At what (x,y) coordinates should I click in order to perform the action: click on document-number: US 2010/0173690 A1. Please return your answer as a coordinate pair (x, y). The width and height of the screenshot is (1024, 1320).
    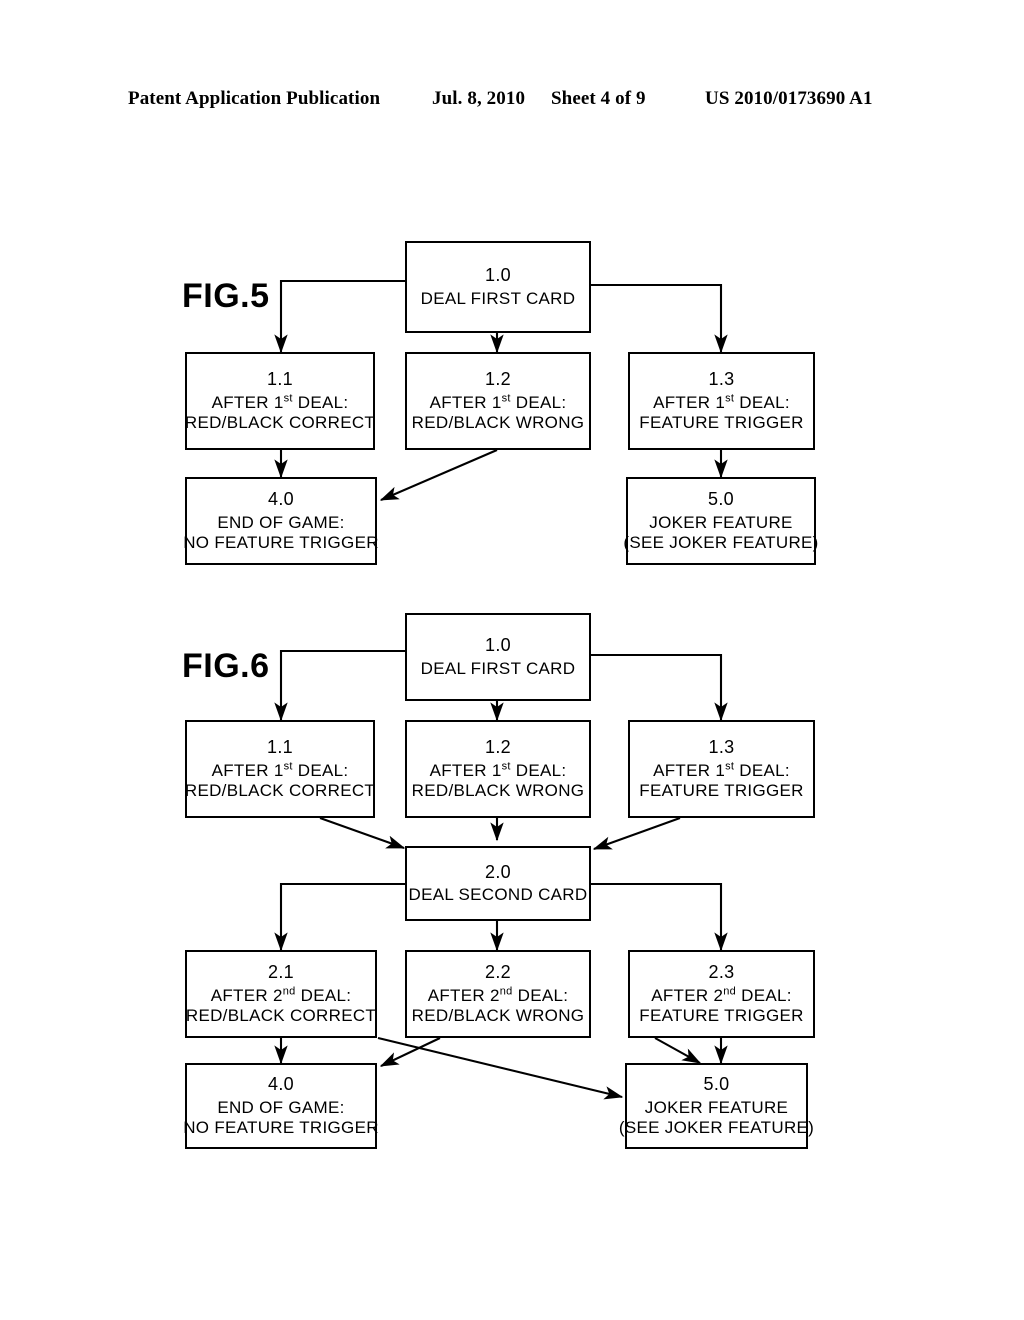
    Looking at the image, I should click on (789, 98).